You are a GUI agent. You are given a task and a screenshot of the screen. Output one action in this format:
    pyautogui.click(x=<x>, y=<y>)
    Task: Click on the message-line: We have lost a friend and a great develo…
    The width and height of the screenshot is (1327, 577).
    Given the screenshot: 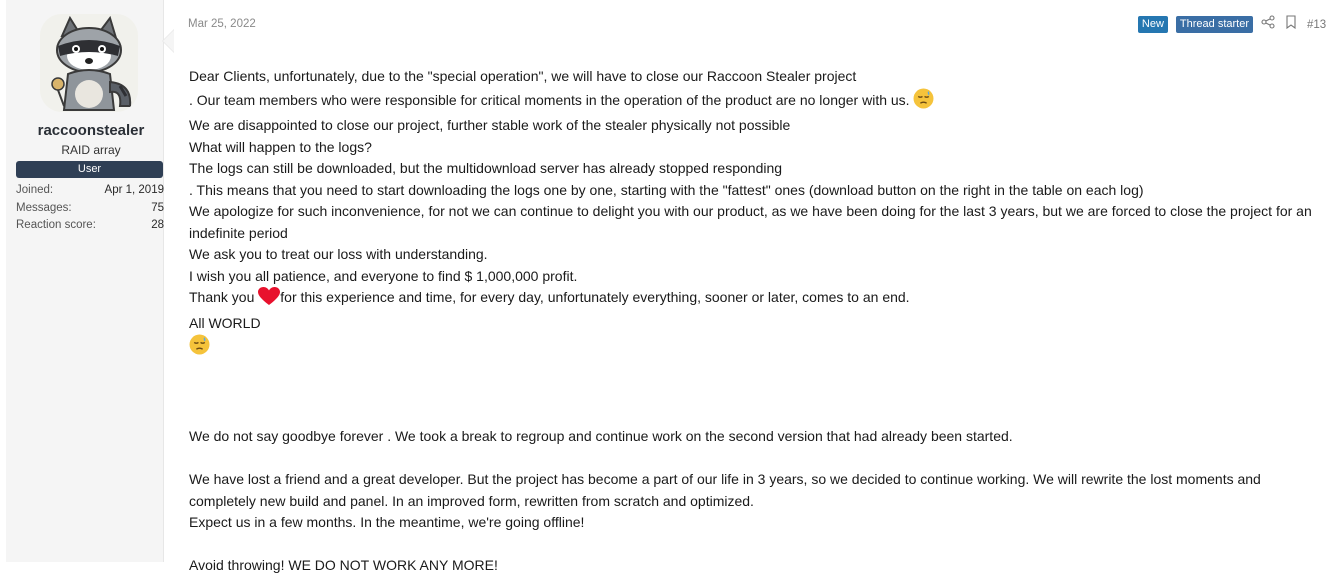 What is the action you would take?
    pyautogui.click(x=725, y=490)
    